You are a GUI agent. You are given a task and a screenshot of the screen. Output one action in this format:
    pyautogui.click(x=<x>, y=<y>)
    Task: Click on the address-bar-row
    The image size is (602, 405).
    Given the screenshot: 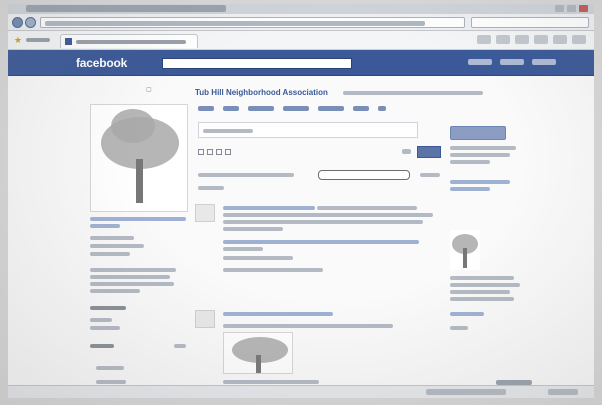 What is the action you would take?
    pyautogui.click(x=301, y=22)
    